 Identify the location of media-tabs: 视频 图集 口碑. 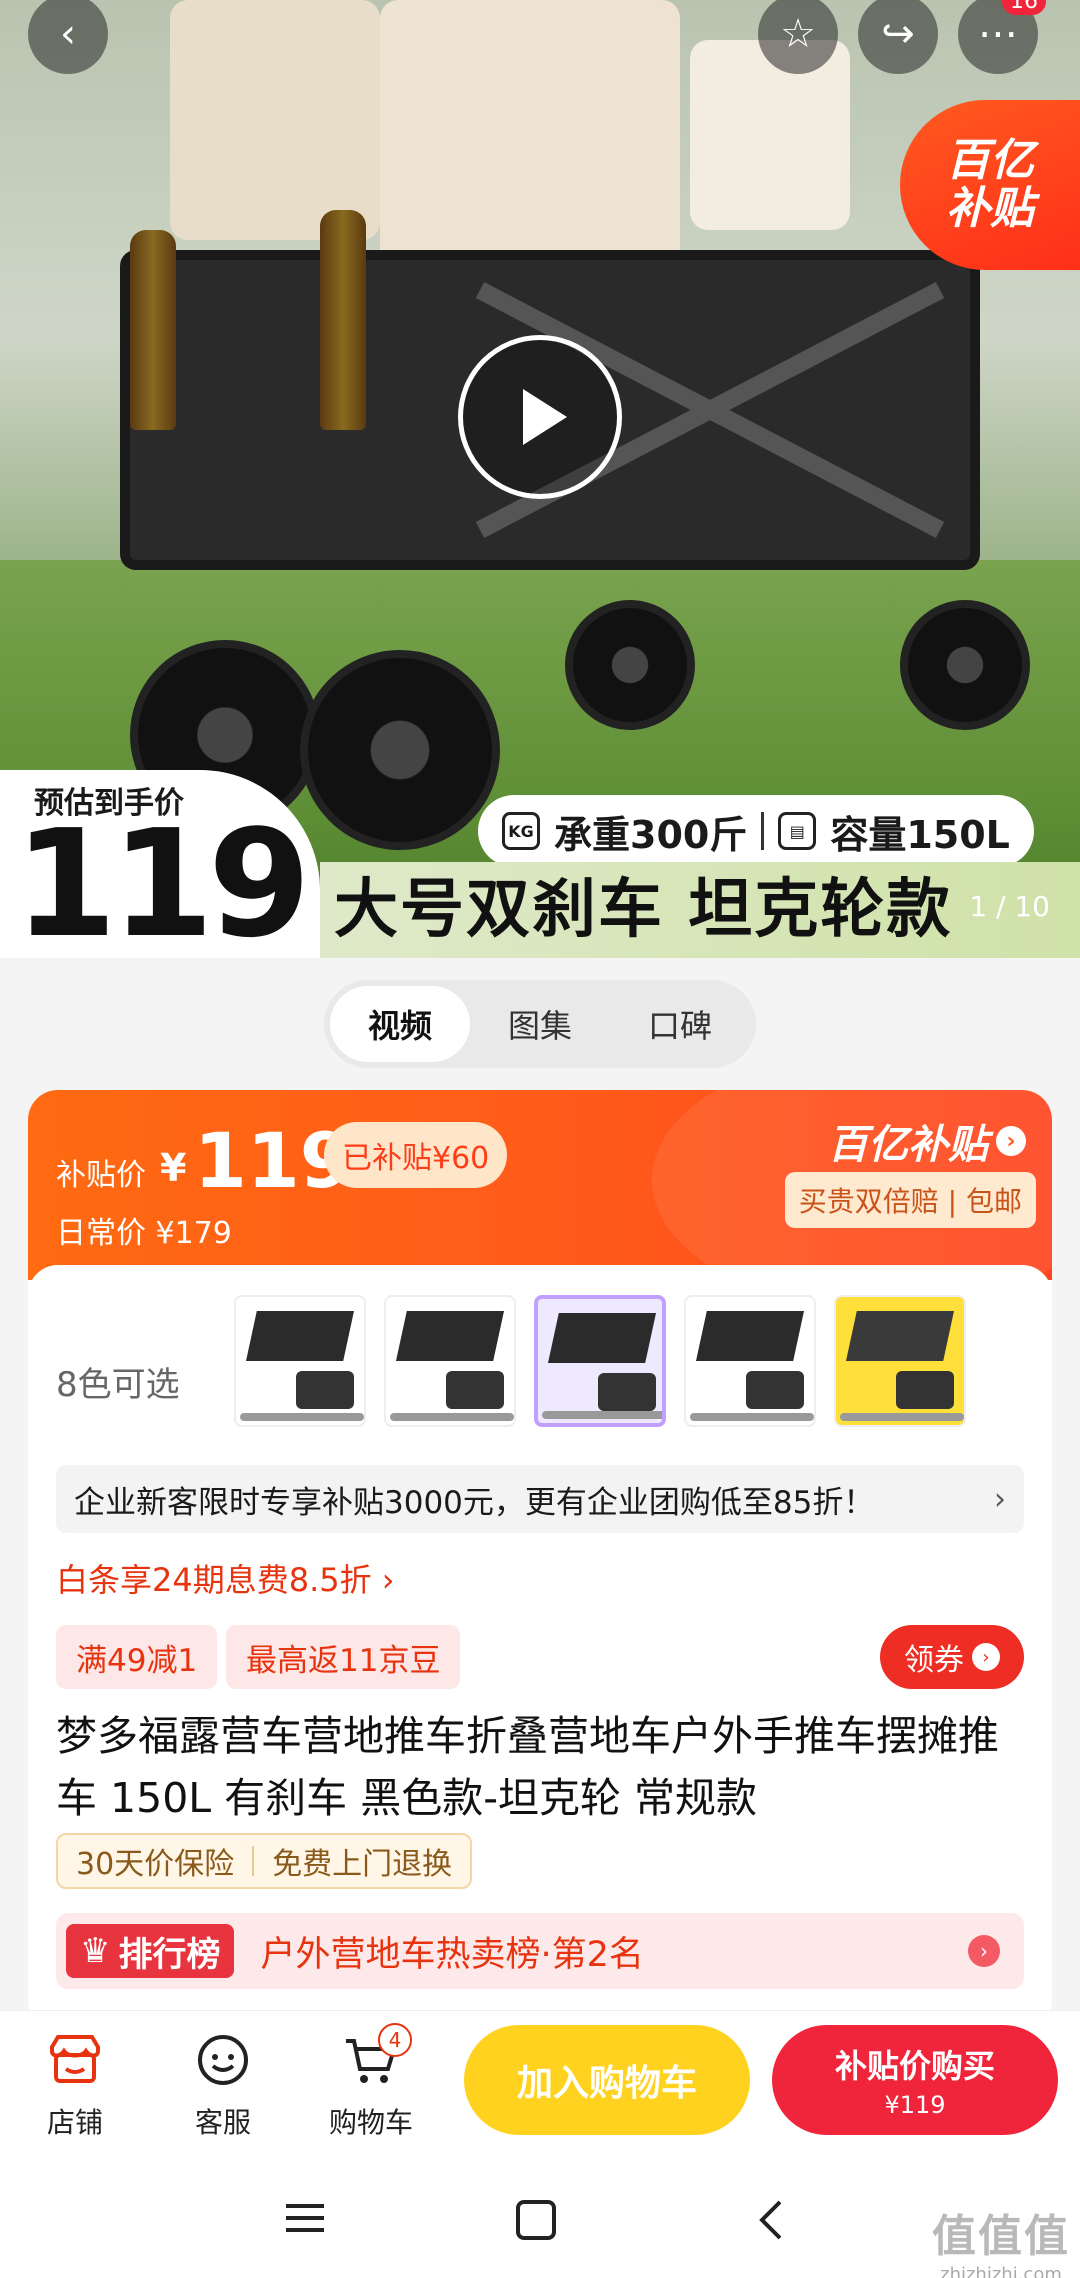
(540, 1024).